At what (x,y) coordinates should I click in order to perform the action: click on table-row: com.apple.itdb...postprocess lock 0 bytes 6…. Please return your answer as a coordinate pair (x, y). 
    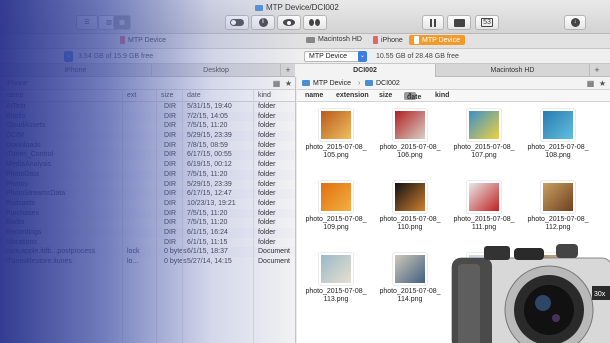
    Looking at the image, I should click on (147, 252).